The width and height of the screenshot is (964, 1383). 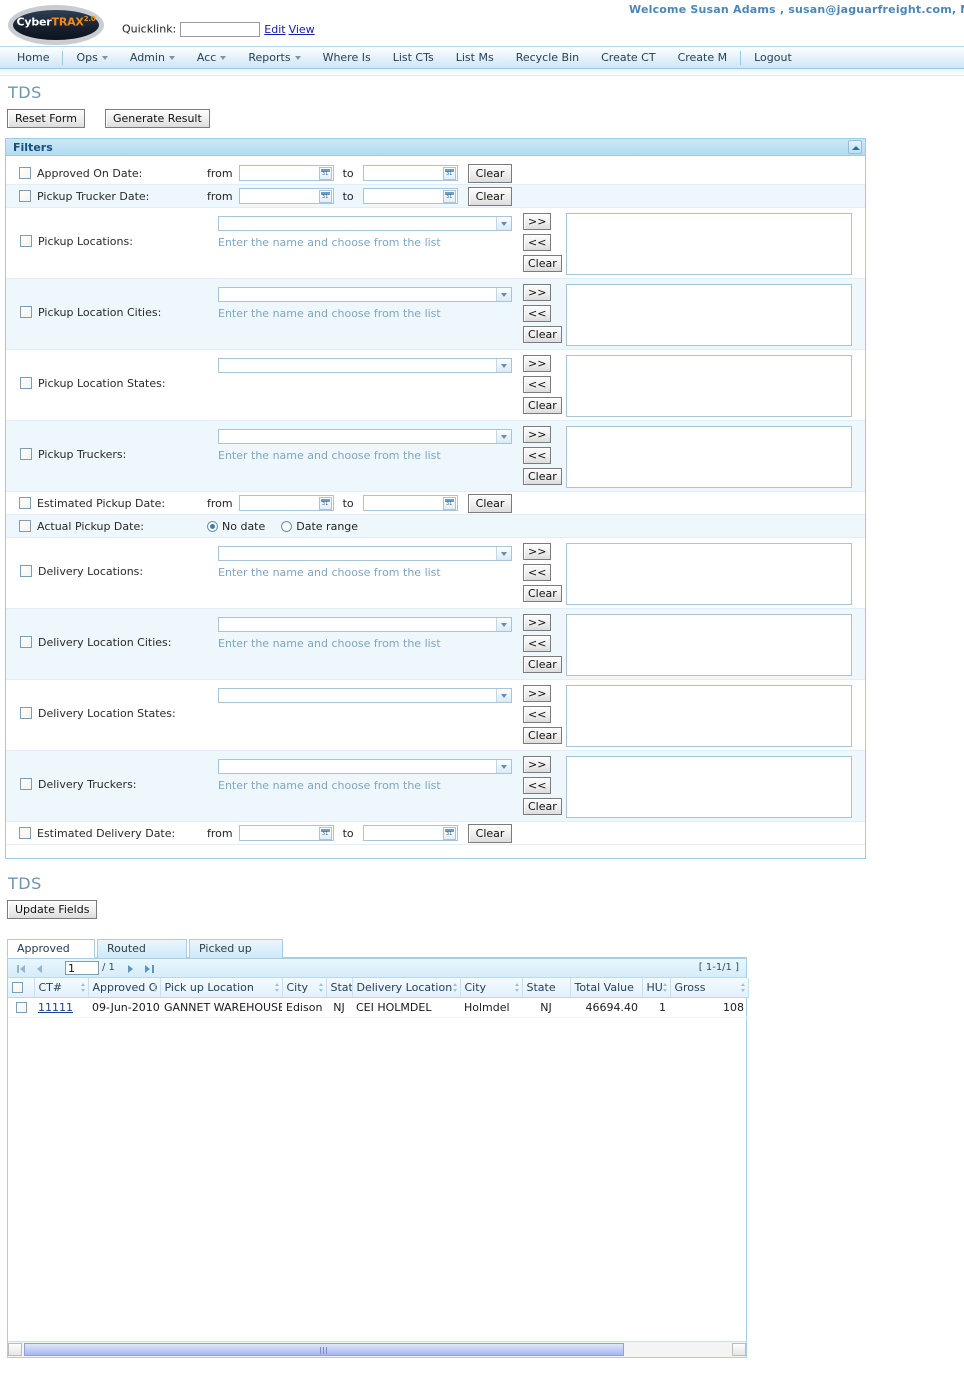 What do you see at coordinates (542, 735) in the screenshot?
I see `clear-button-delivery-location-states: Clear` at bounding box center [542, 735].